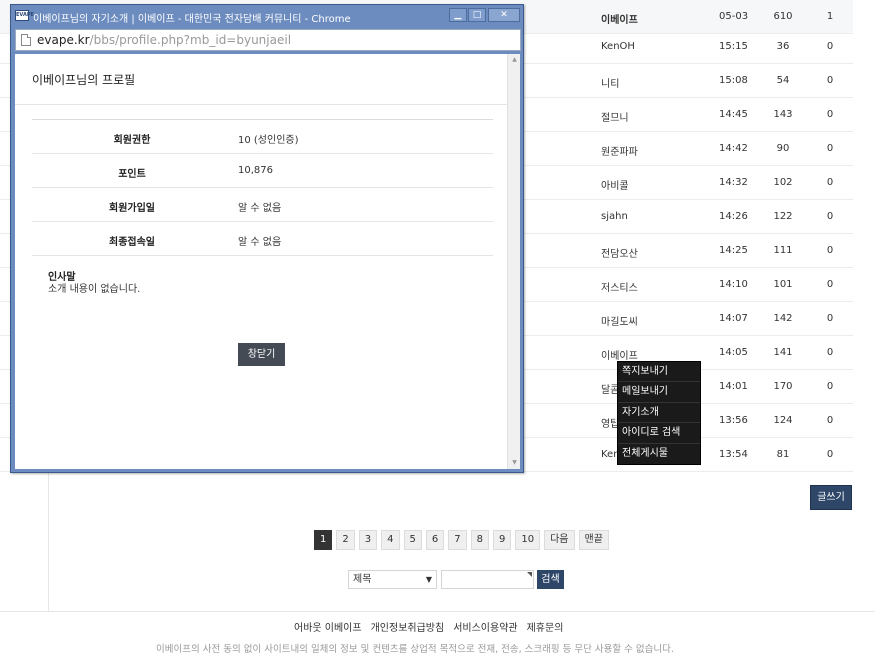  I want to click on vertical-scrollbar: ▲ ▼, so click(513, 261).